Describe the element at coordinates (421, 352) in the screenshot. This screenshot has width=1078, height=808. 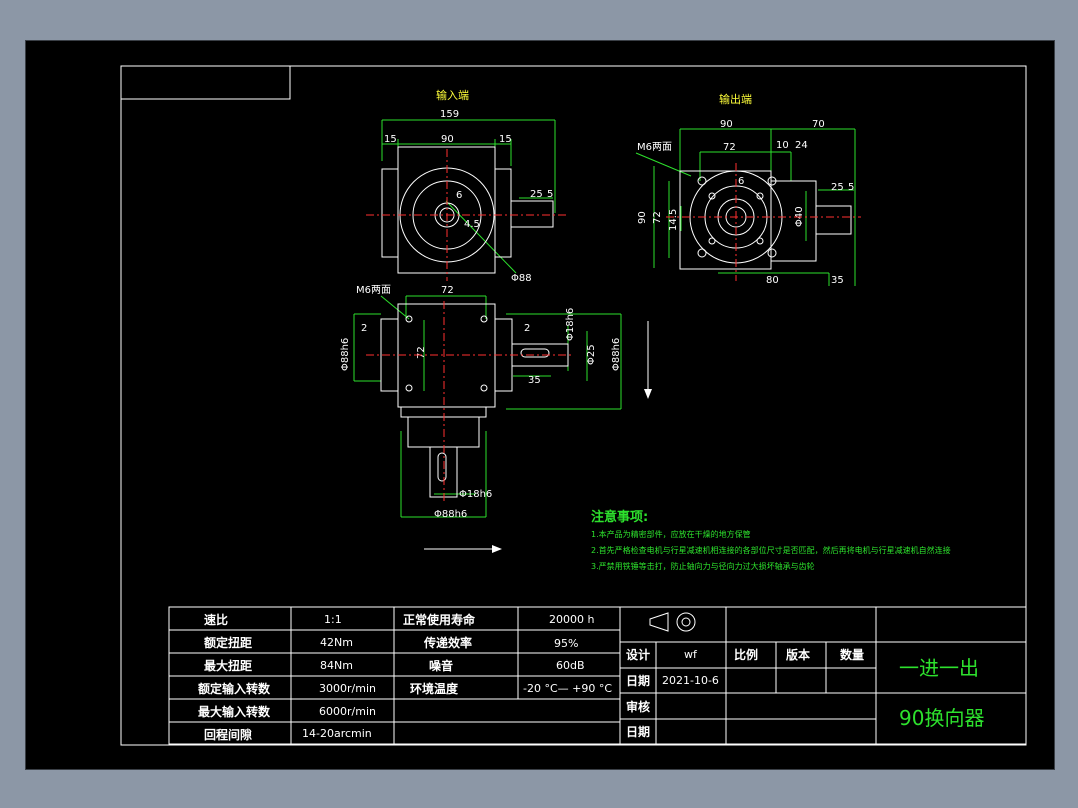
I see `dim-h72-lower: 72` at that location.